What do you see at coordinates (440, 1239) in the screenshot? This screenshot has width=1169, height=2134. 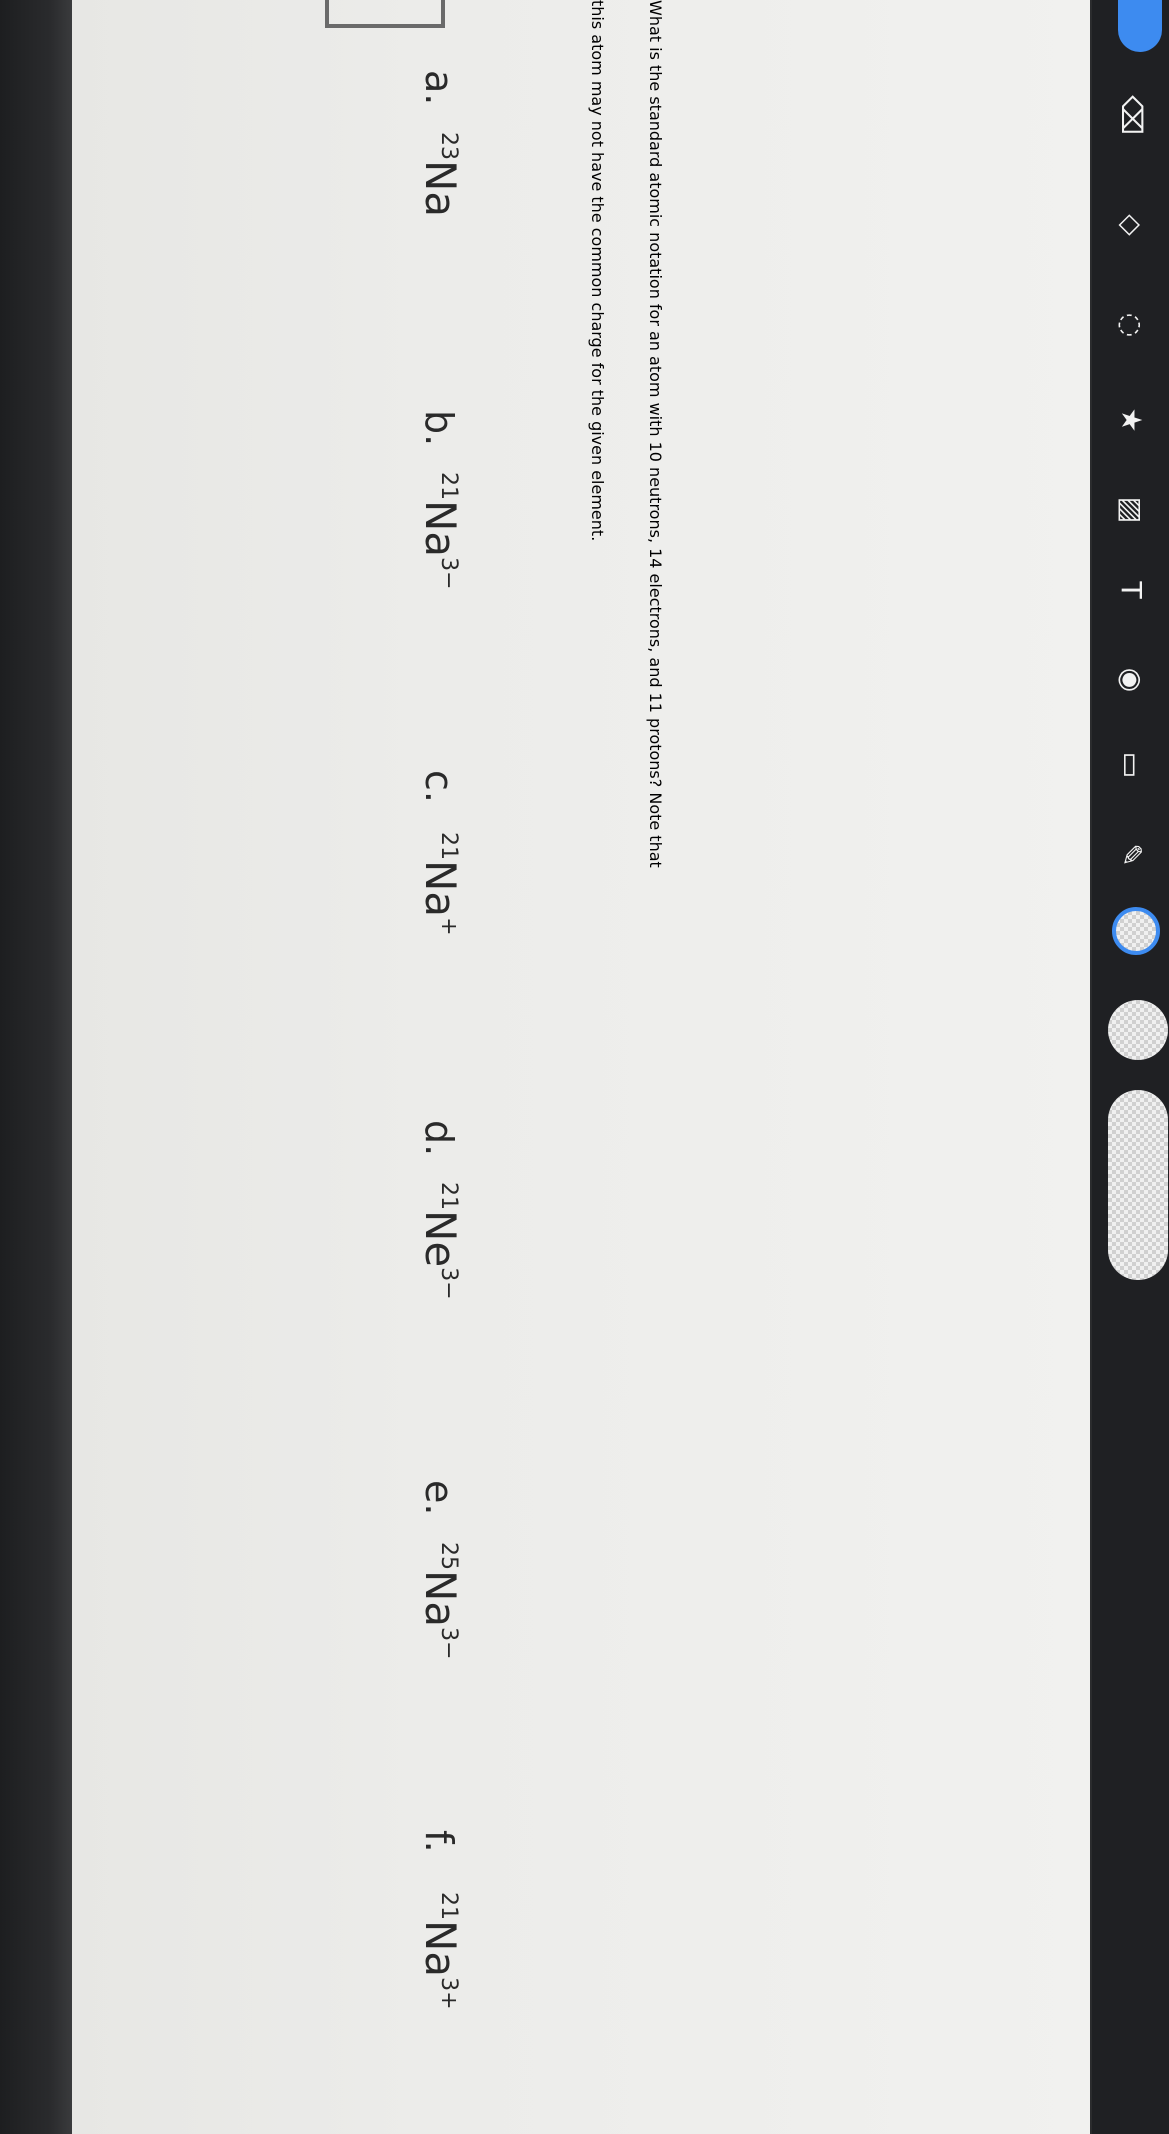 I see `element-symbol: Ne` at bounding box center [440, 1239].